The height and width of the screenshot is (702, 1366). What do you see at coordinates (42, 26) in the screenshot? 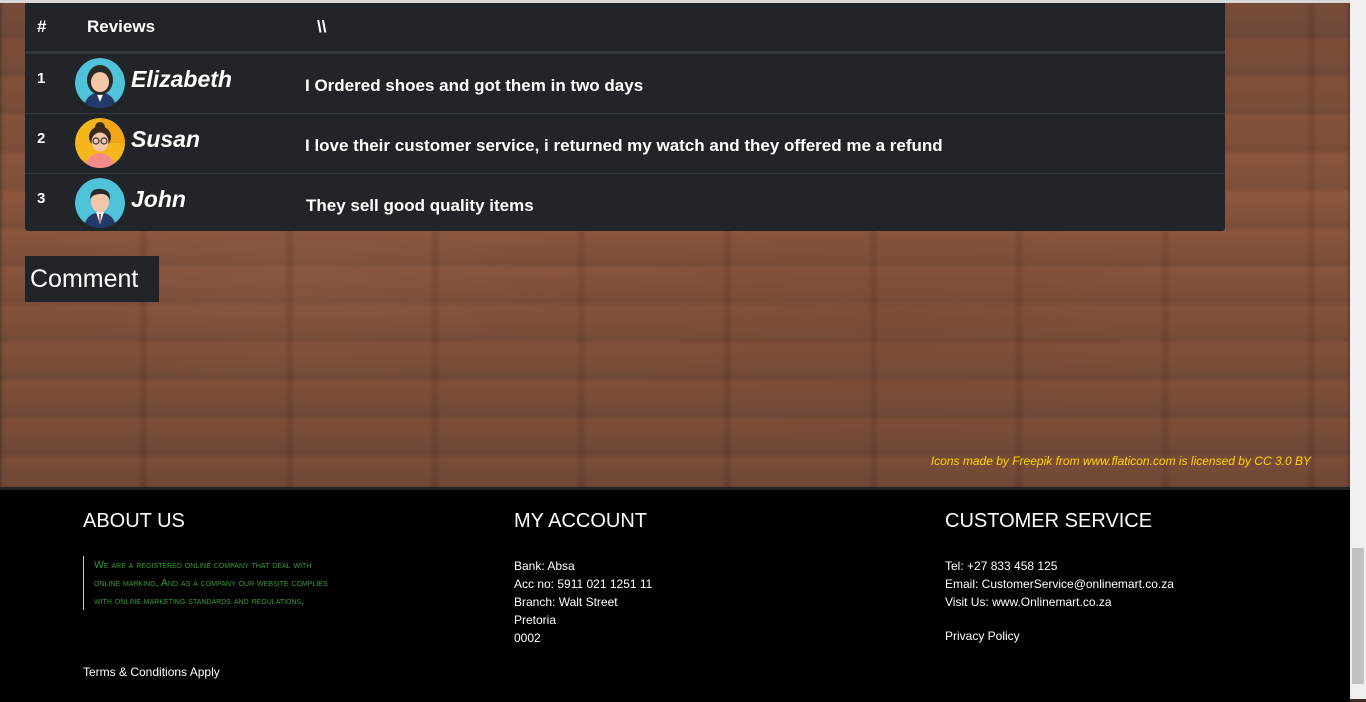
I see `header-num: #` at bounding box center [42, 26].